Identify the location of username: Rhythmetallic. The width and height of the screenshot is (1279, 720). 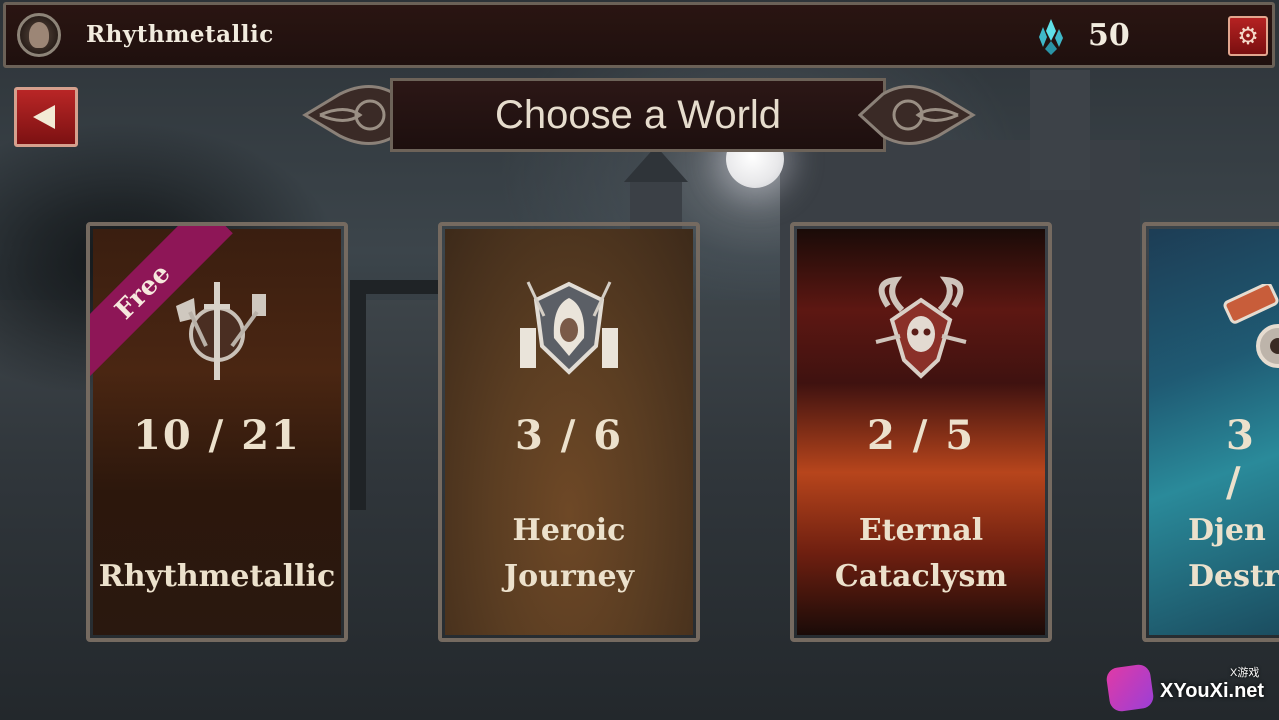
(180, 34).